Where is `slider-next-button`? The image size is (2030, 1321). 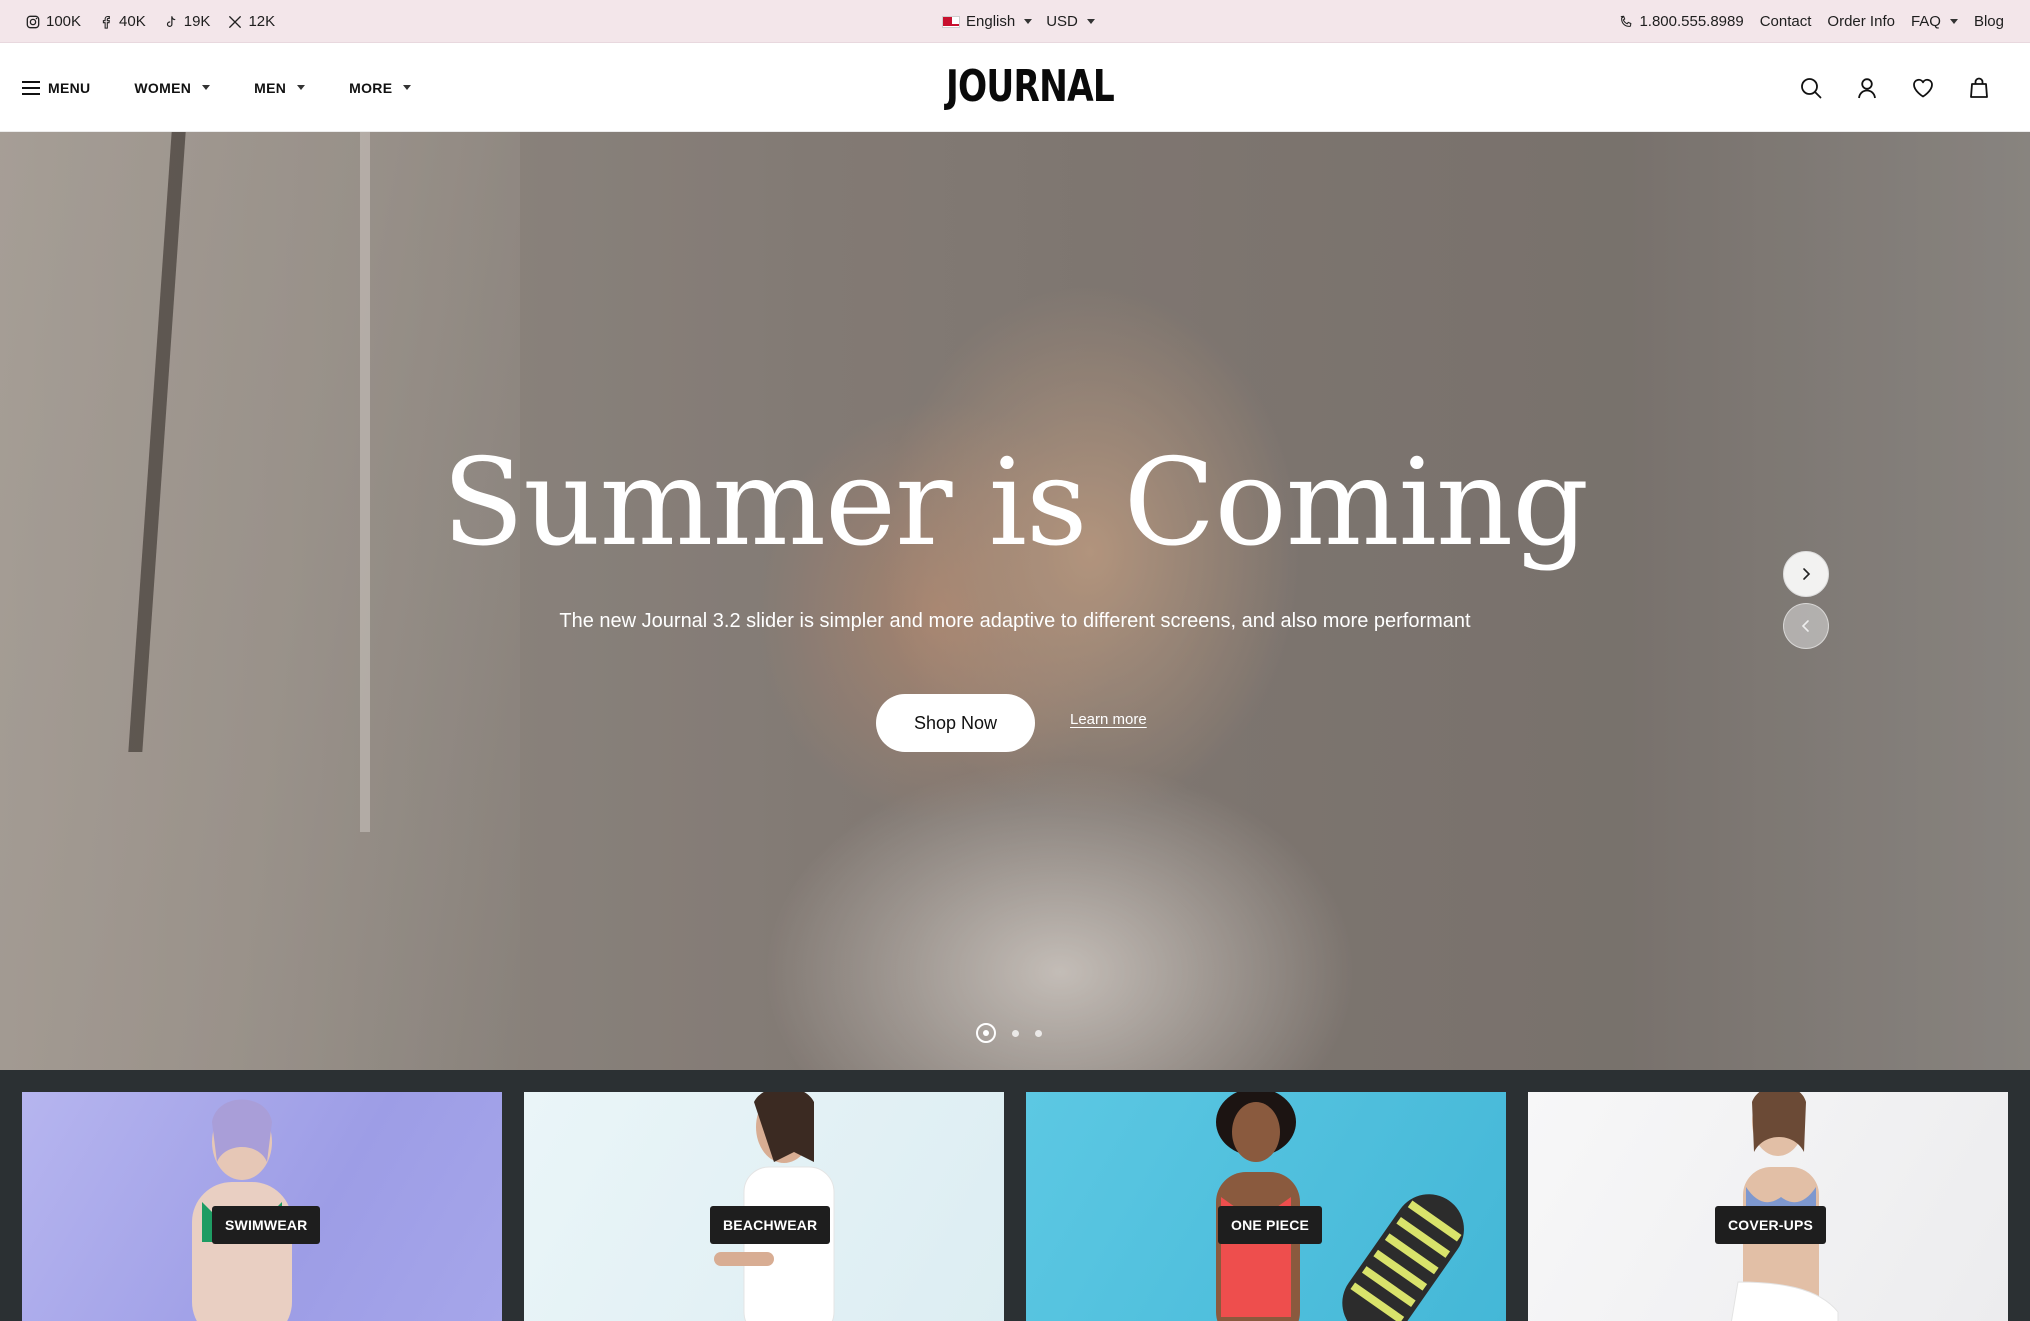
slider-next-button is located at coordinates (1806, 574).